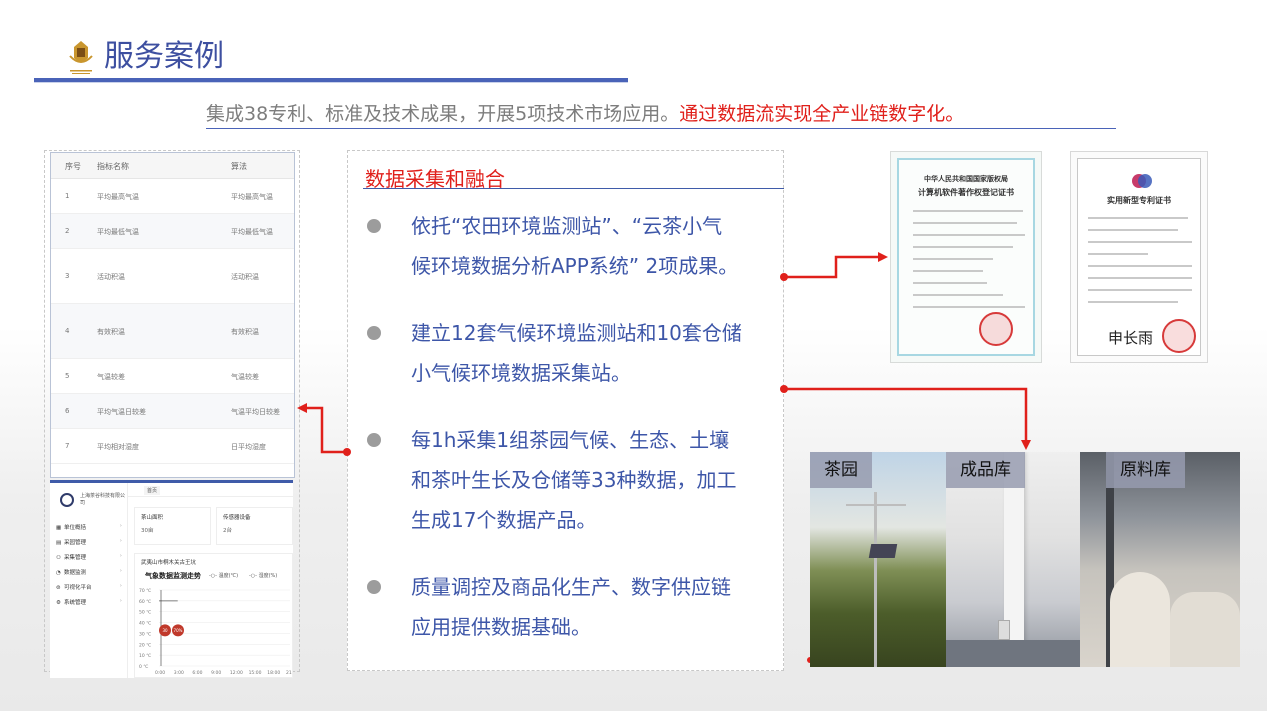 The width and height of the screenshot is (1267, 711). What do you see at coordinates (966, 179) in the screenshot?
I see `certificate-issuer: 中华人民共和国国家版权局` at bounding box center [966, 179].